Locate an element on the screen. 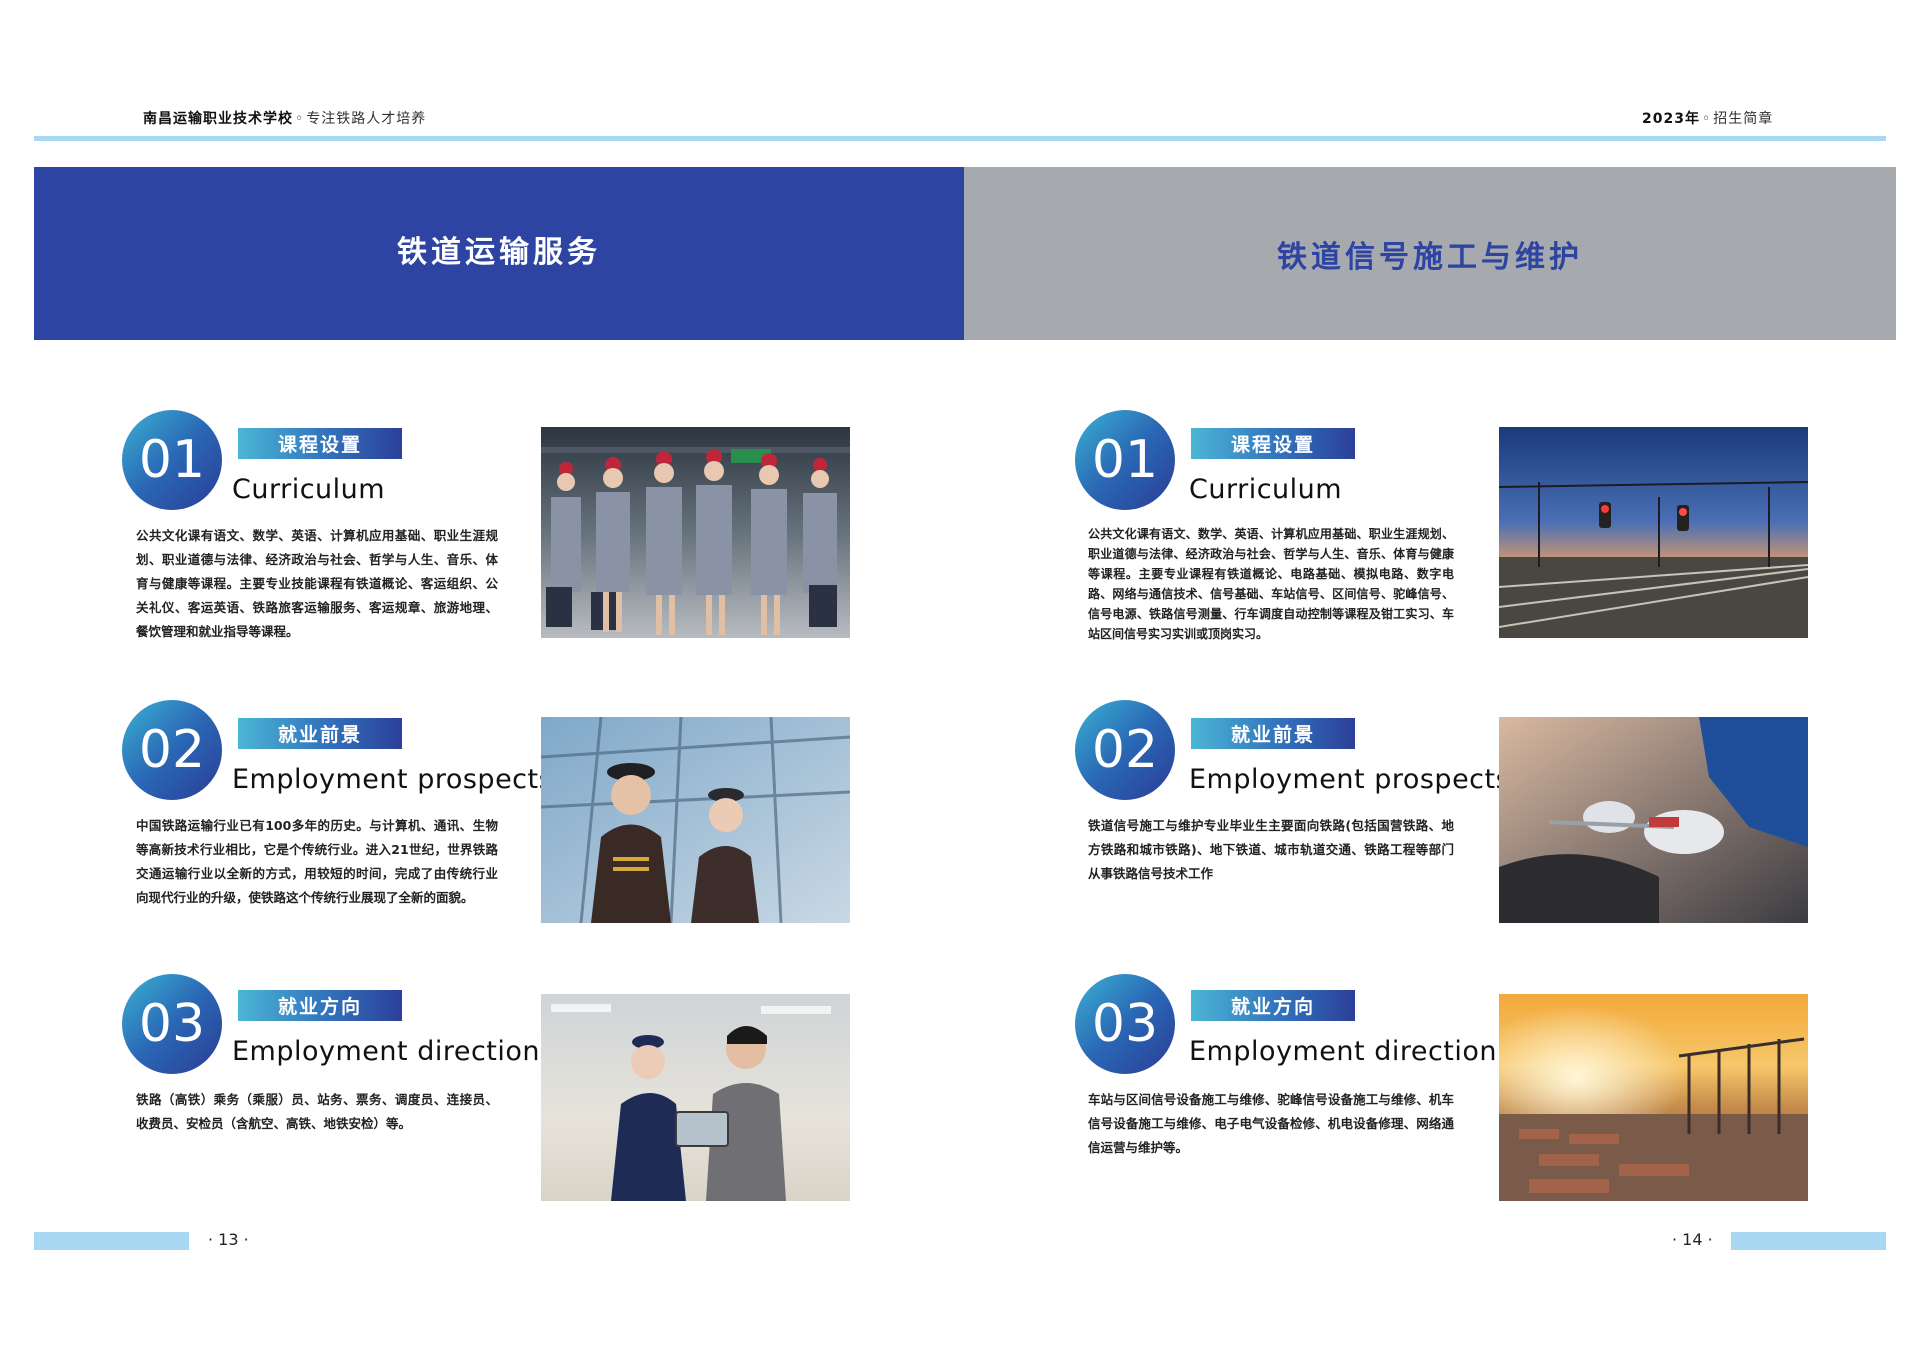 The image size is (1920, 1356). footer-bar-left is located at coordinates (111, 1241).